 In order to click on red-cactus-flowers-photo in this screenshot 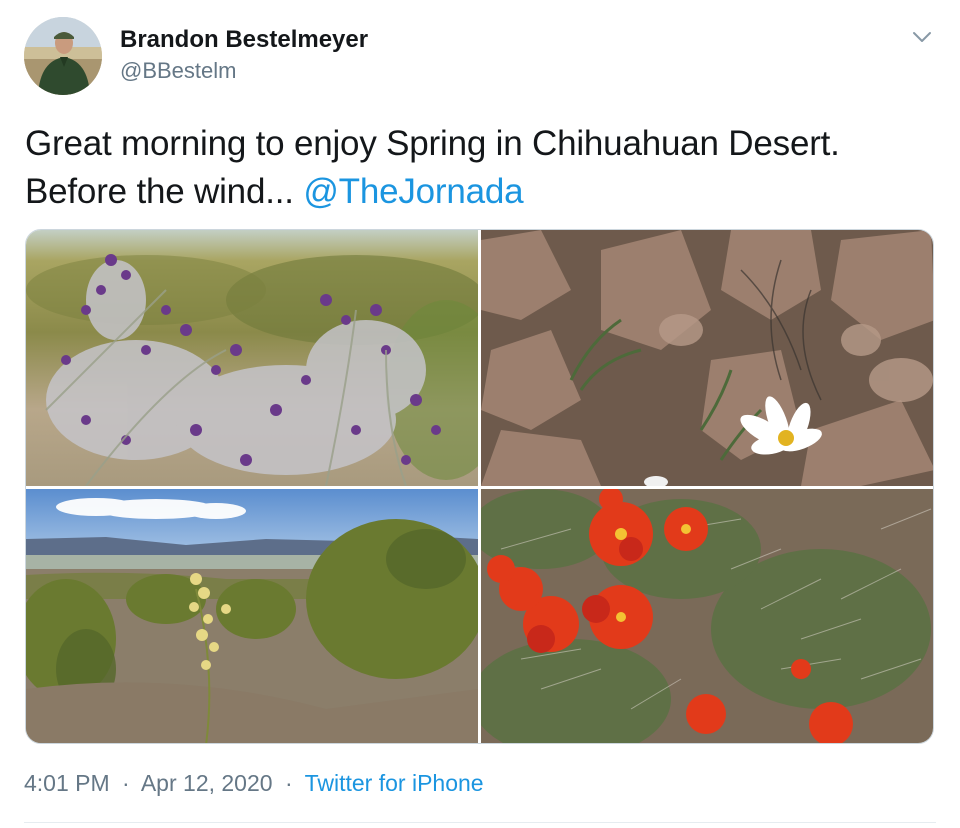, I will do `click(707, 616)`.